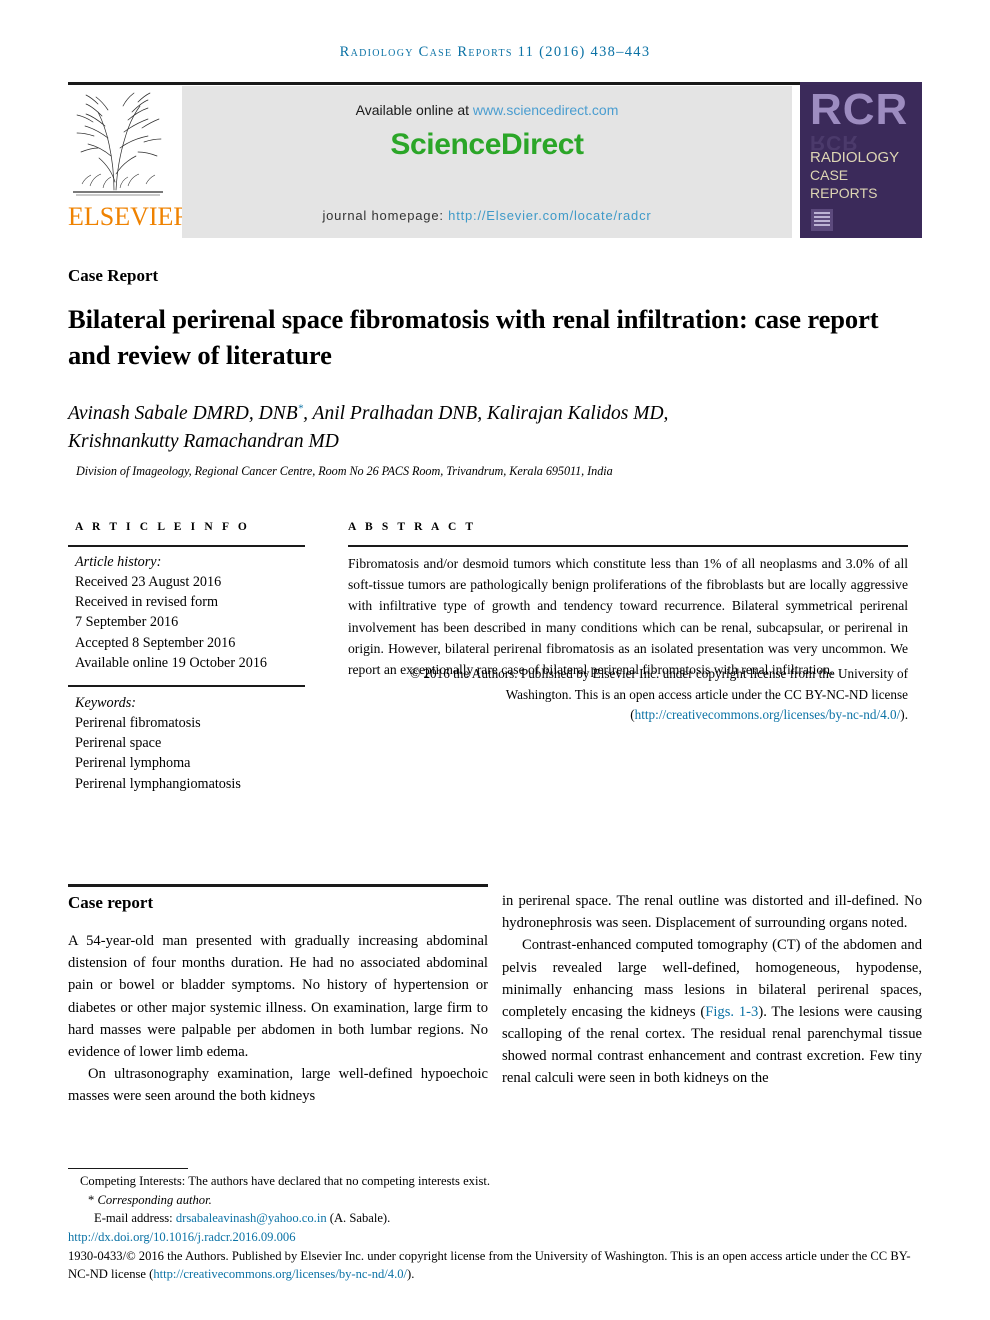 The image size is (990, 1320). I want to click on author-email-link: drsabaleavinash@yahoo.co.in, so click(251, 1218).